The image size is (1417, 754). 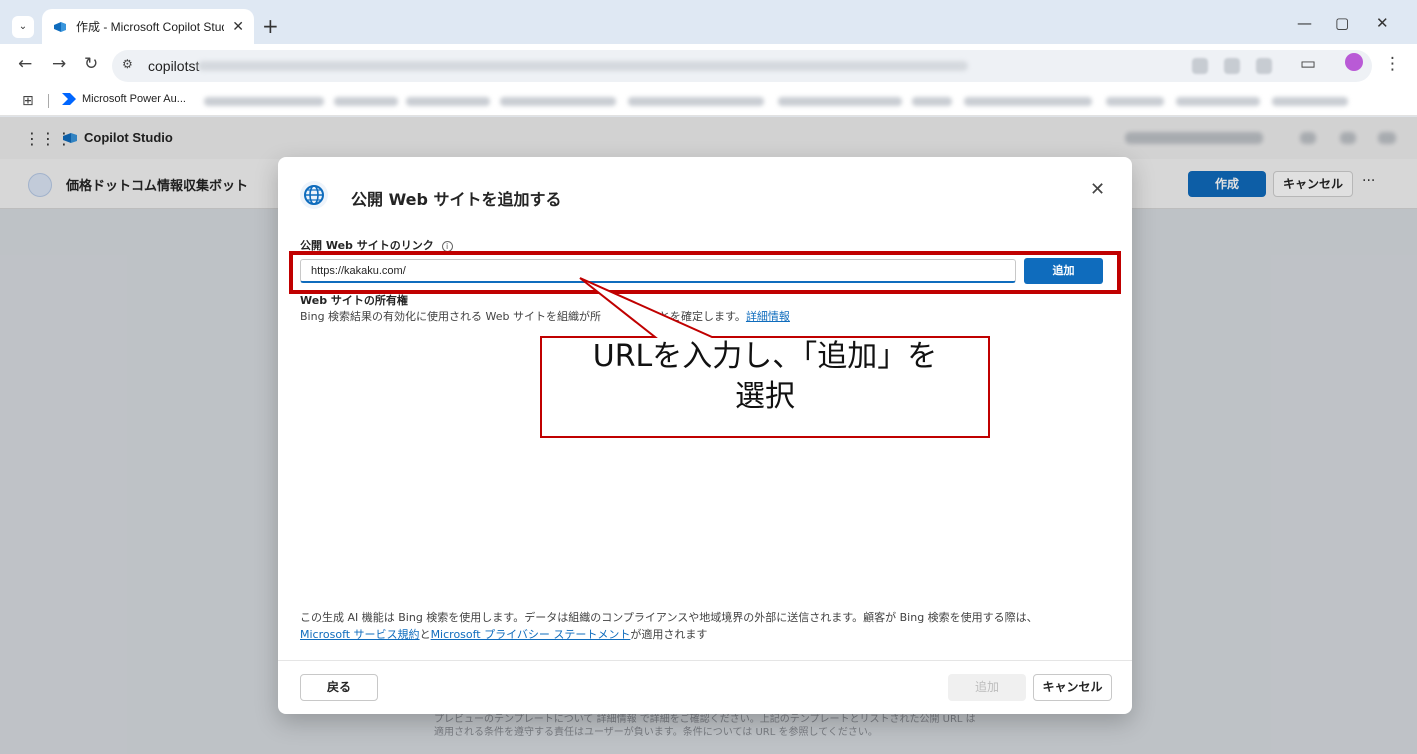 What do you see at coordinates (765, 396) in the screenshot?
I see `annotation-line-2: 選択` at bounding box center [765, 396].